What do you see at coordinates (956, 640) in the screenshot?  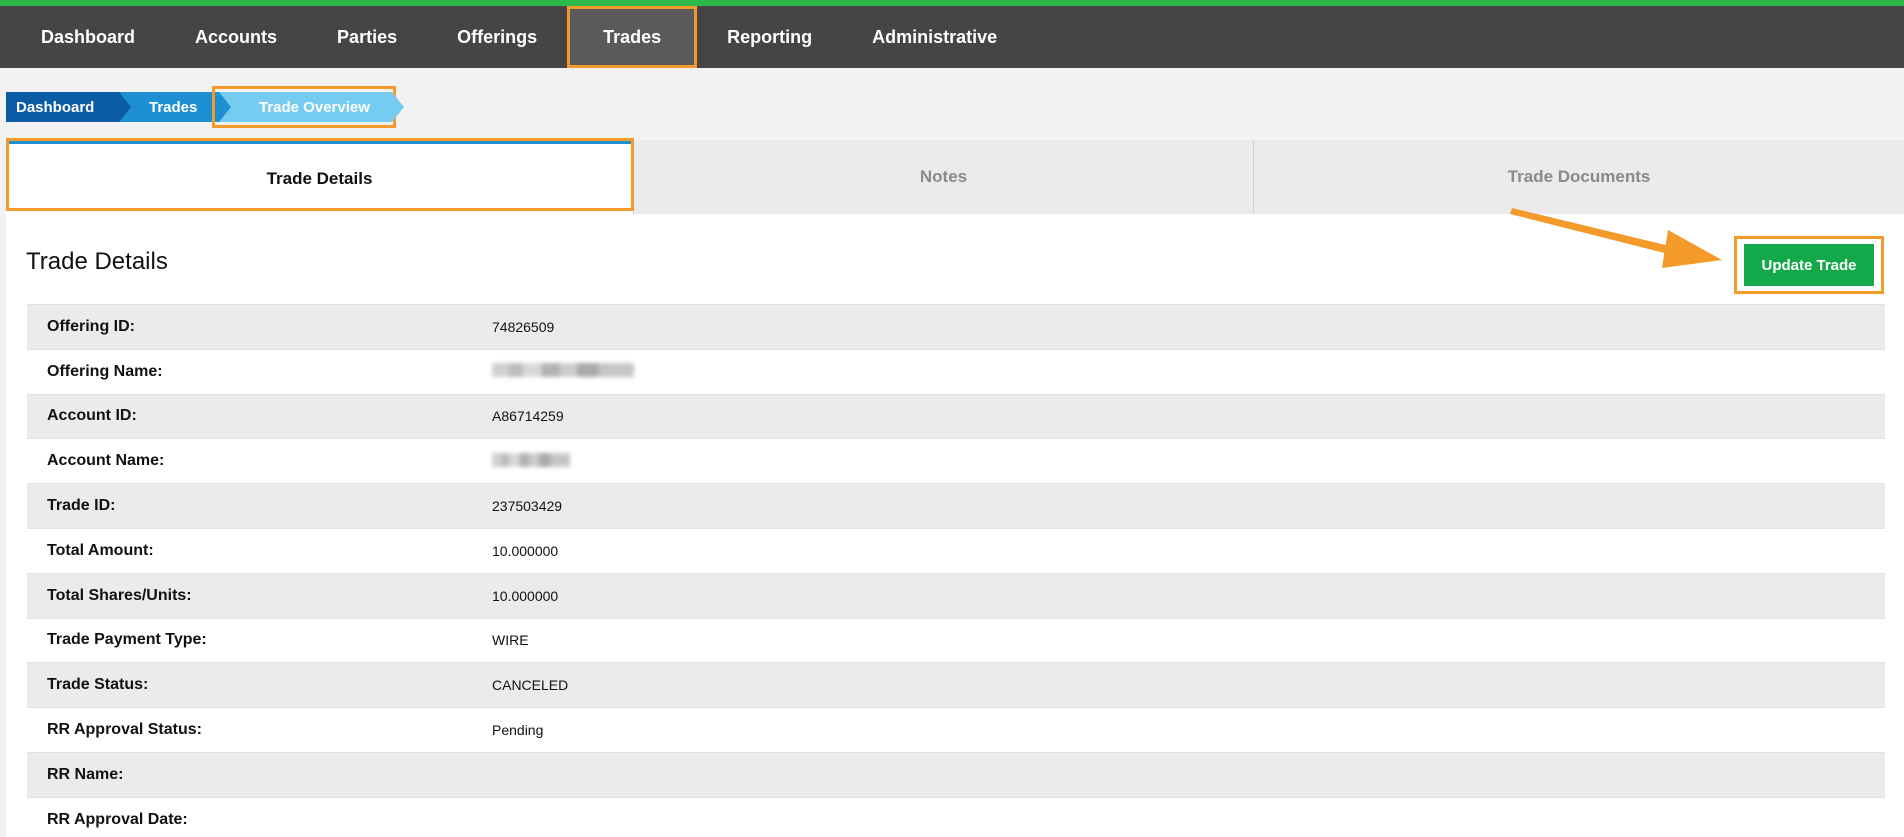 I see `table-row: Trade Payment Type: WIRE` at bounding box center [956, 640].